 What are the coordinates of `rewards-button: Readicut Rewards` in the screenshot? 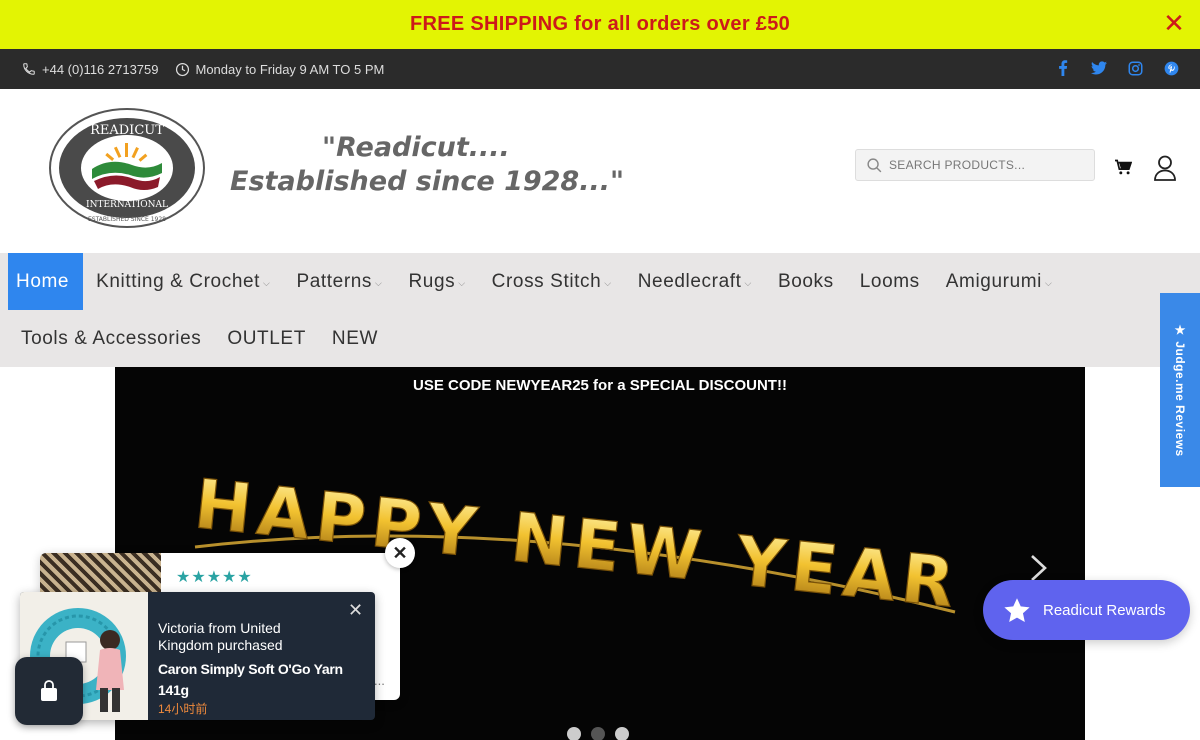 It's located at (1086, 610).